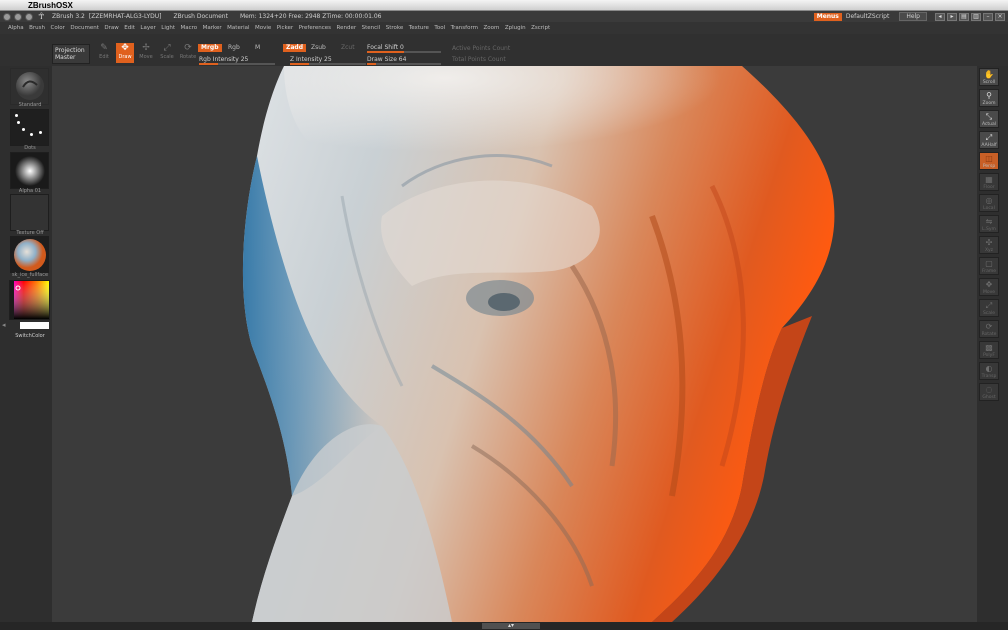  Describe the element at coordinates (315, 28) in the screenshot. I see `menu-preferences: Preferences` at that location.